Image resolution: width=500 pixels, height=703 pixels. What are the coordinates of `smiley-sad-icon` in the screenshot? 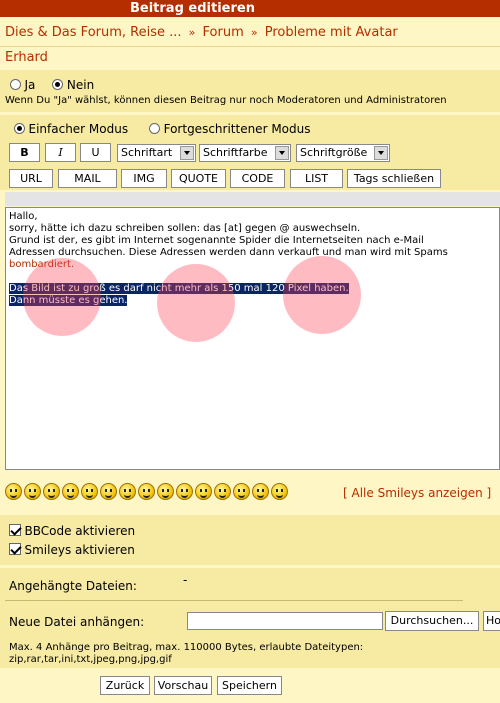 It's located at (108, 491).